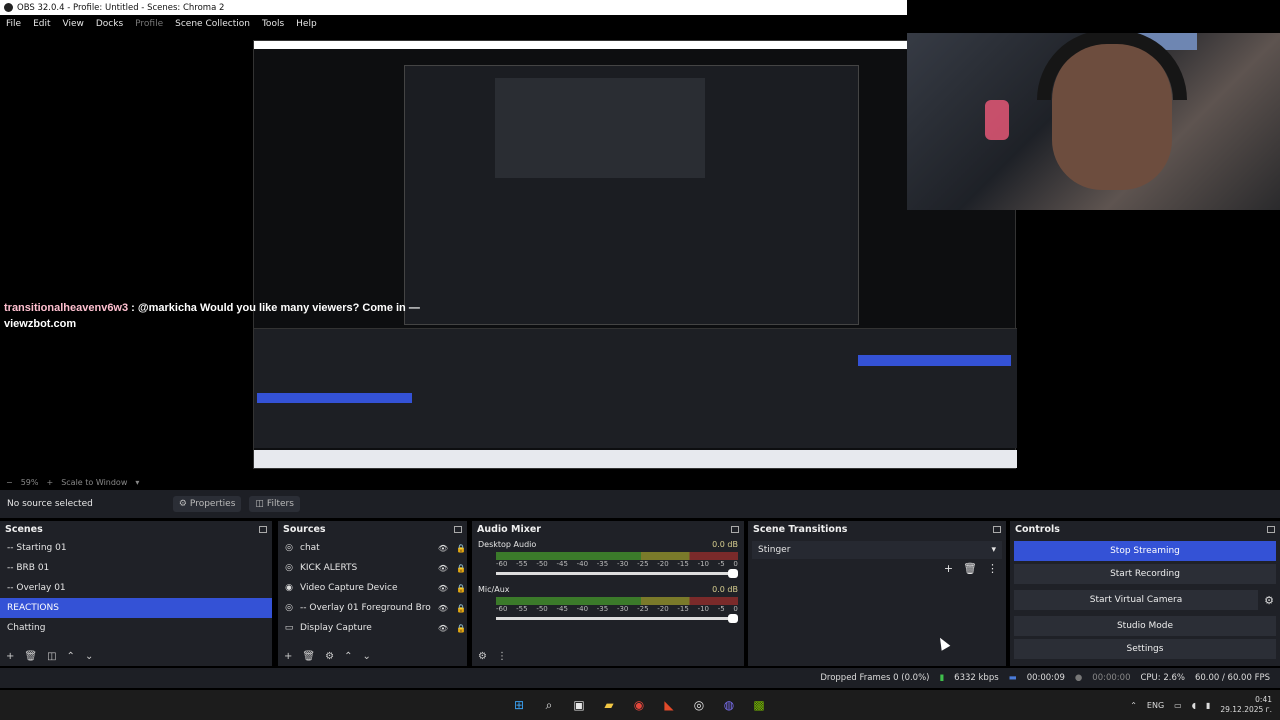 This screenshot has height=720, width=1280. I want to click on scene-item: -- Overlay 01, so click(136, 588).